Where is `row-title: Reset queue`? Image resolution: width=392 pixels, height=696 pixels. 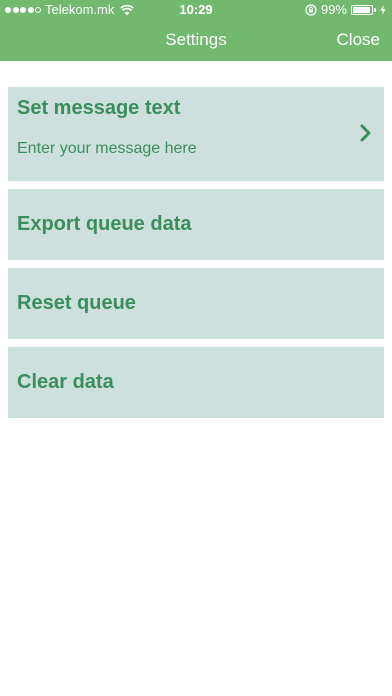 row-title: Reset queue is located at coordinates (76, 303).